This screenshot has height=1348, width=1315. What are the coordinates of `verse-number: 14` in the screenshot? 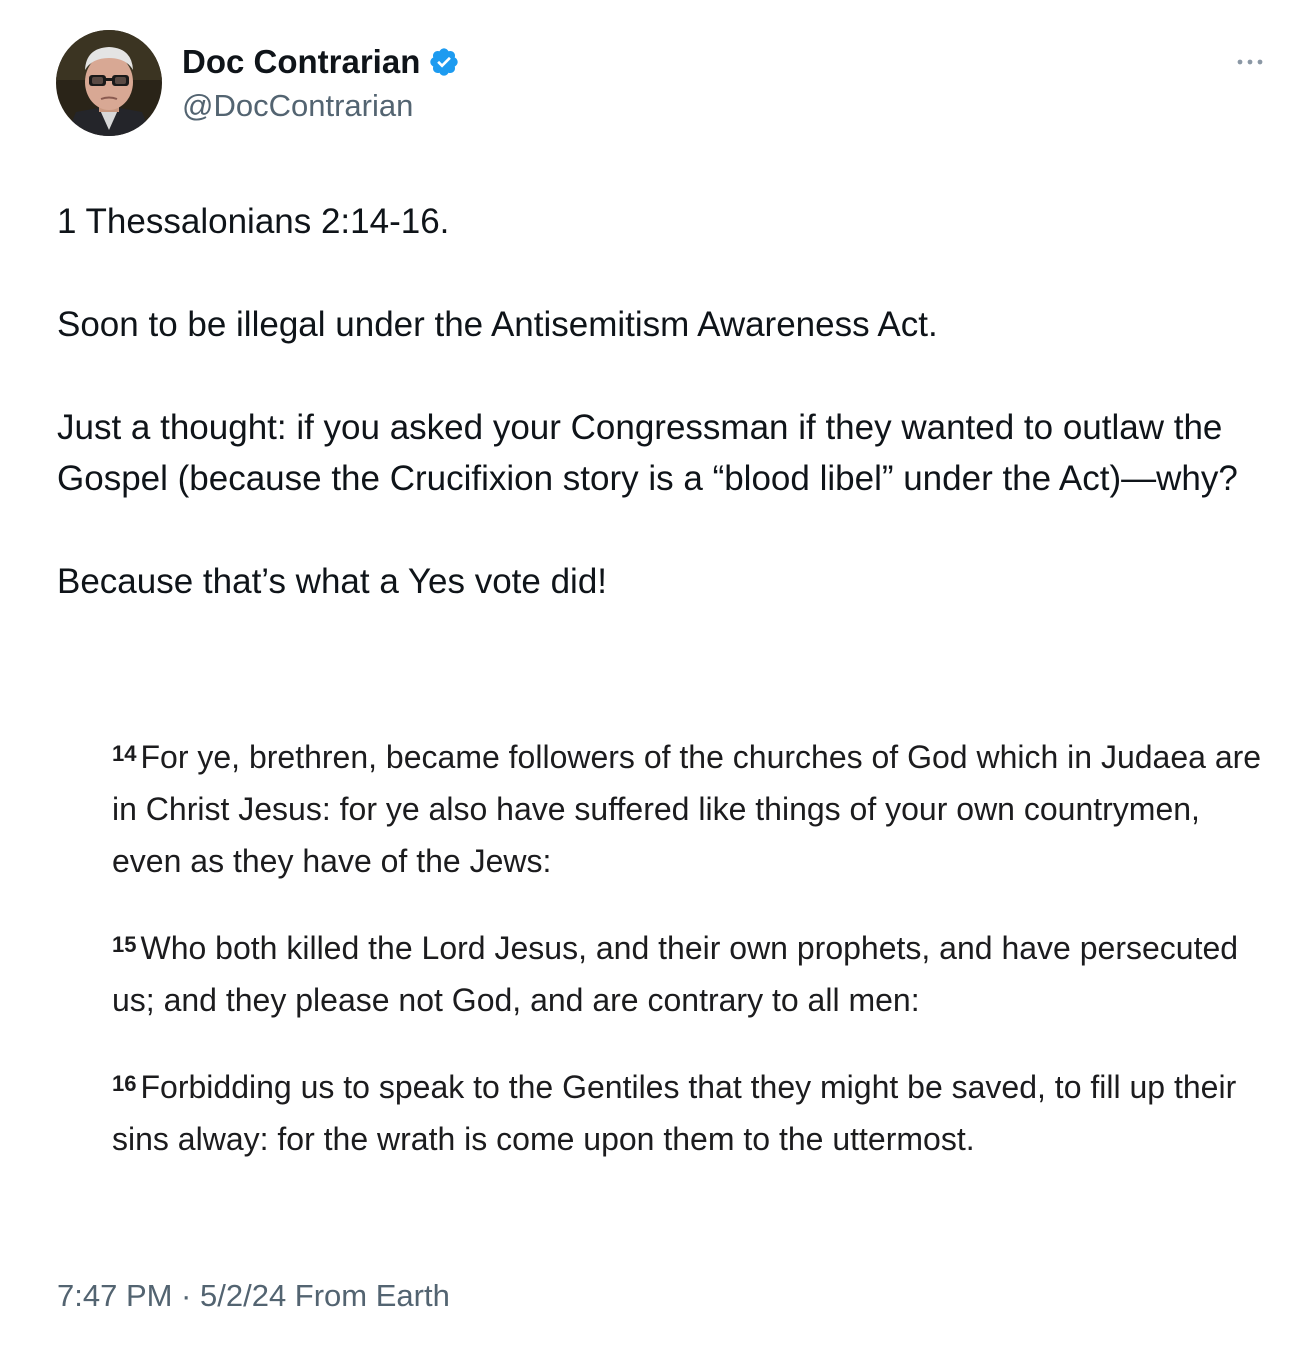 It's located at (124, 753).